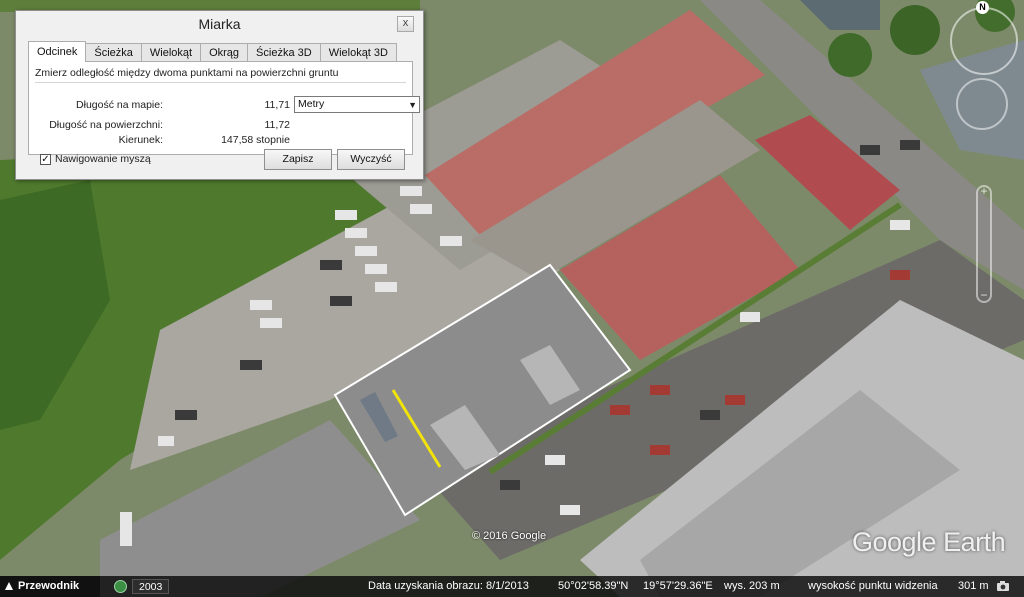  What do you see at coordinates (277, 105) in the screenshot?
I see `map-length-value: 11,71` at bounding box center [277, 105].